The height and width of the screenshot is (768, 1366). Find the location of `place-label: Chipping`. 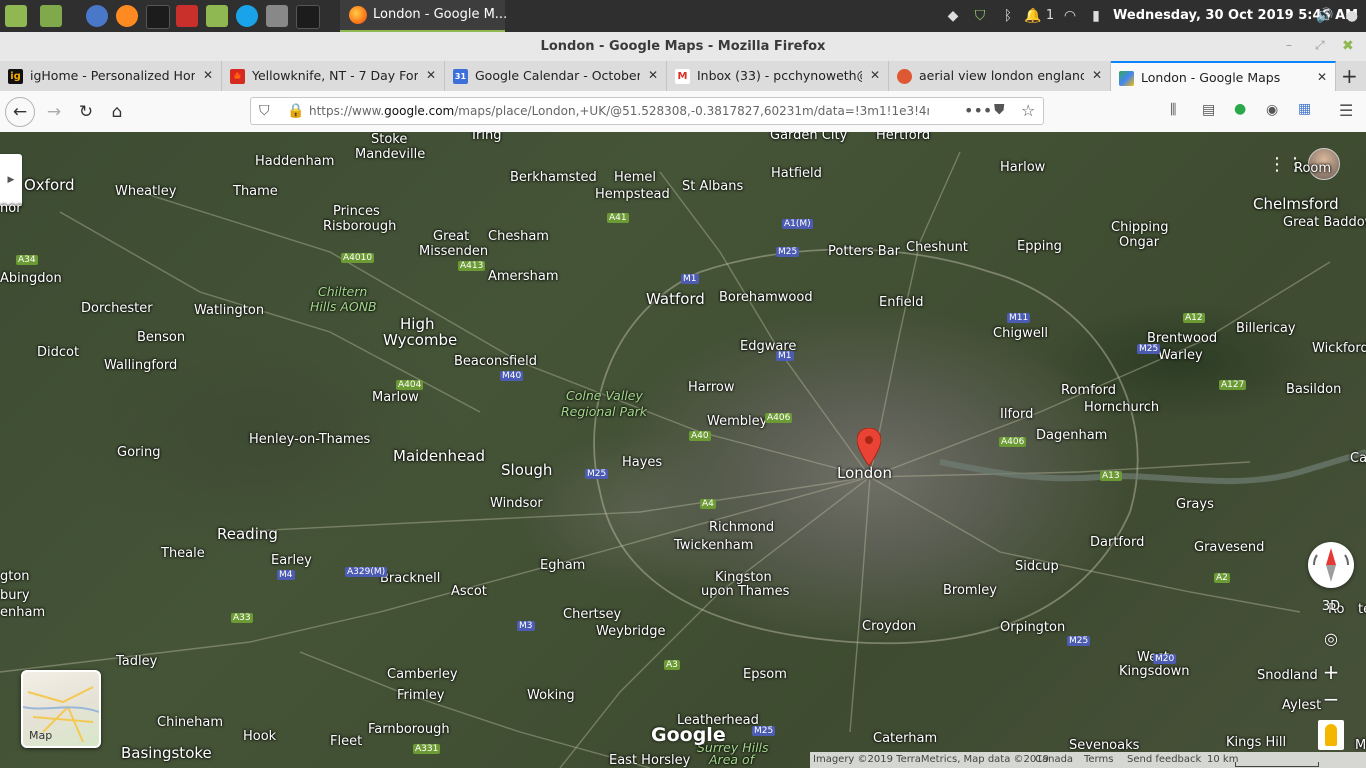

place-label: Chipping is located at coordinates (1140, 227).